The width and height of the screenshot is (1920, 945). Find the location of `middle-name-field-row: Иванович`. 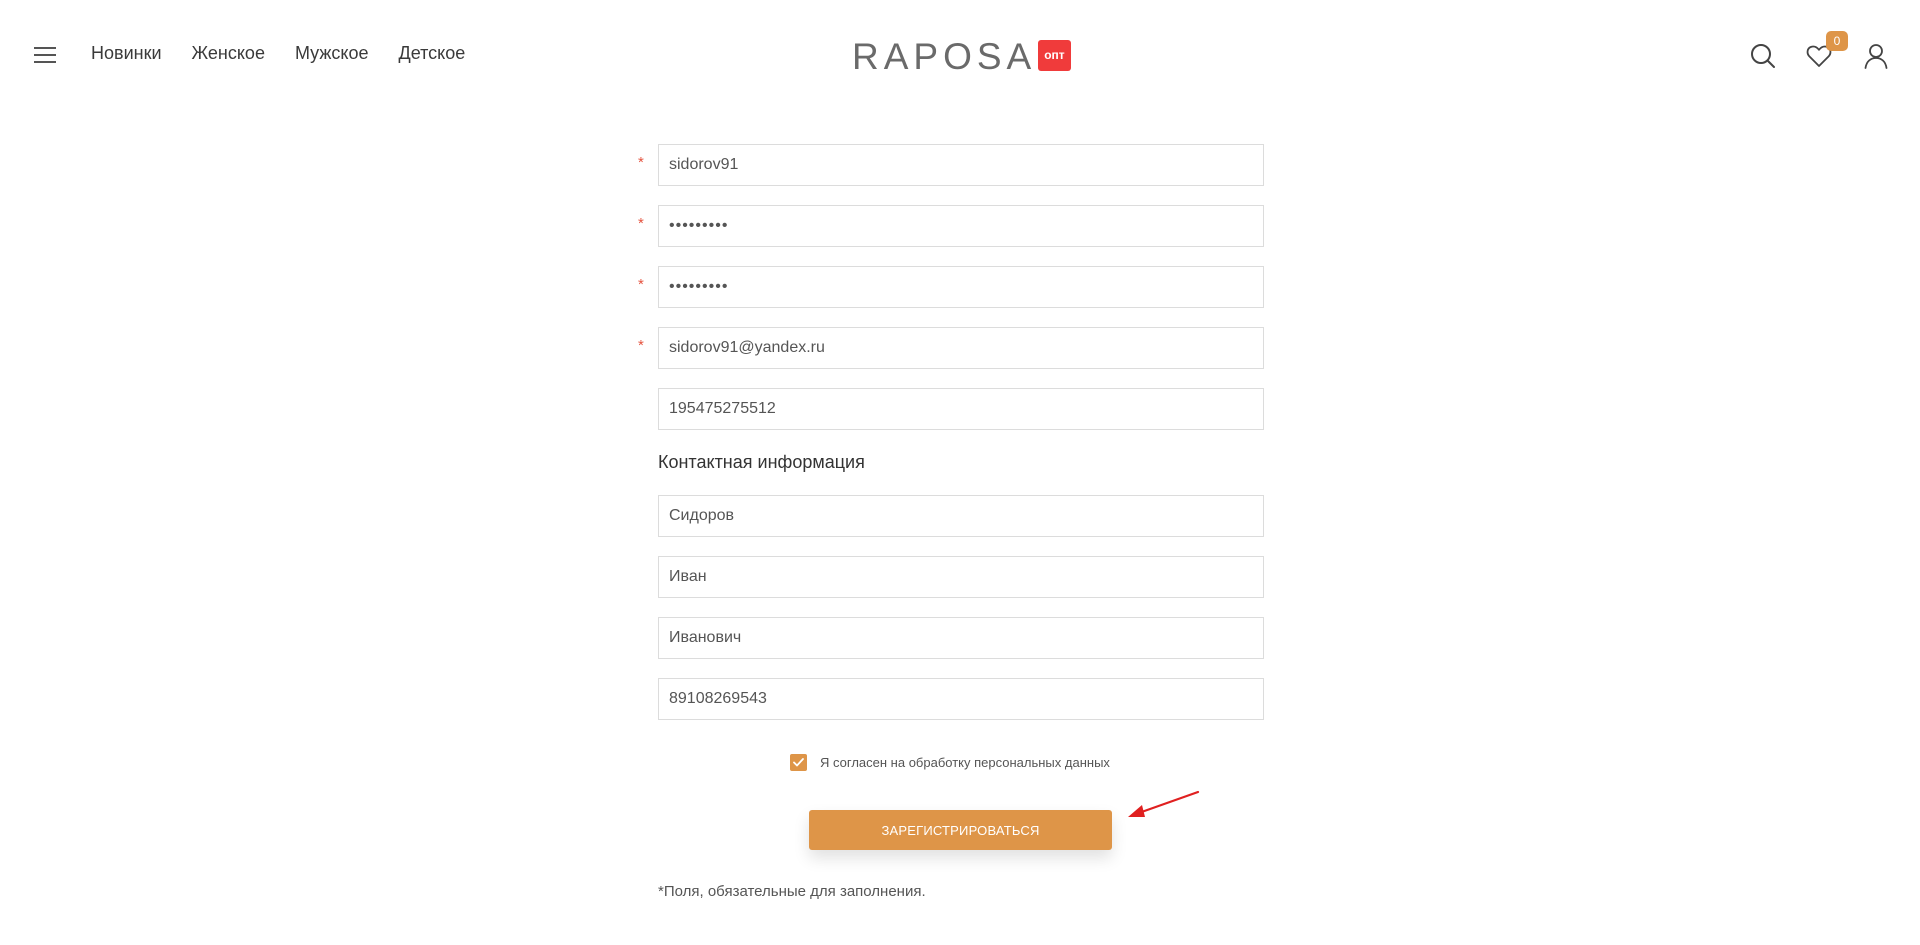

middle-name-field-row: Иванович is located at coordinates (949, 638).